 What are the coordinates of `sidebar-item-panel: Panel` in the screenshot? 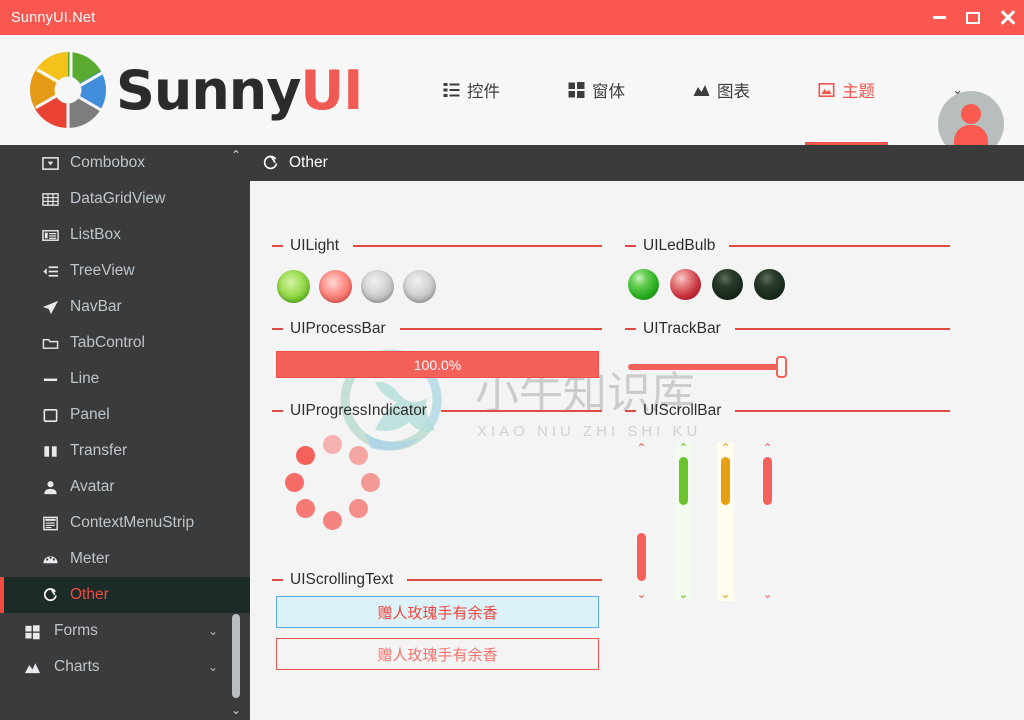 It's located at (125, 415).